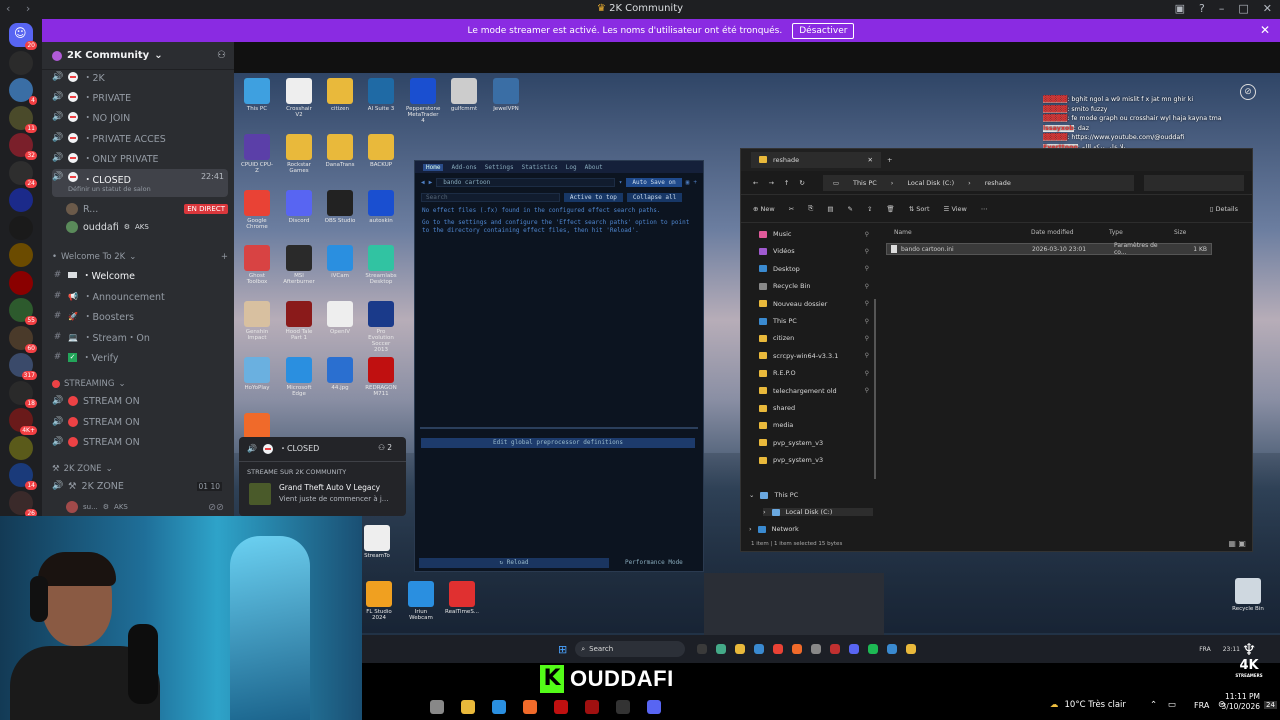 This screenshot has height=720, width=1280. Describe the element at coordinates (1237, 543) in the screenshot. I see `view-toggle-icons: ▦ ▣` at that location.